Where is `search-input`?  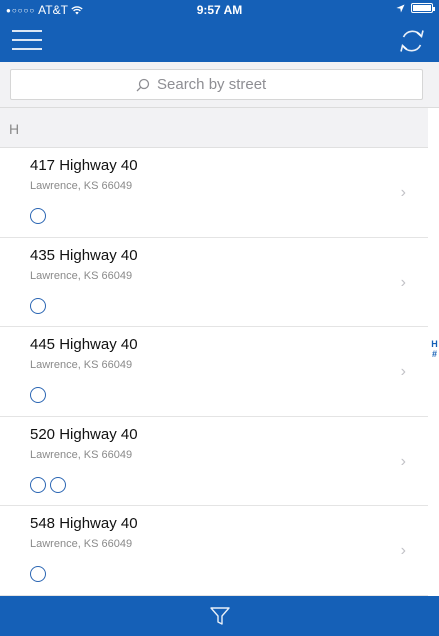 search-input is located at coordinates (227, 84).